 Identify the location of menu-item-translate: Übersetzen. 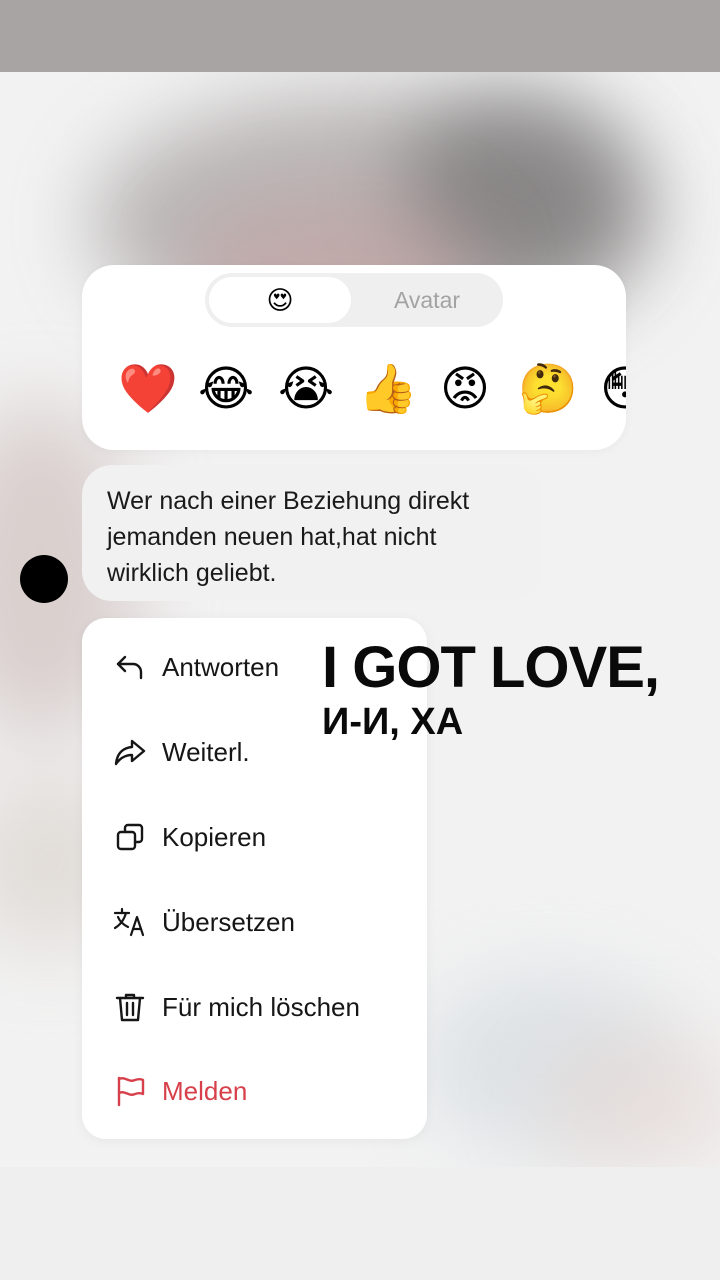
(254, 922).